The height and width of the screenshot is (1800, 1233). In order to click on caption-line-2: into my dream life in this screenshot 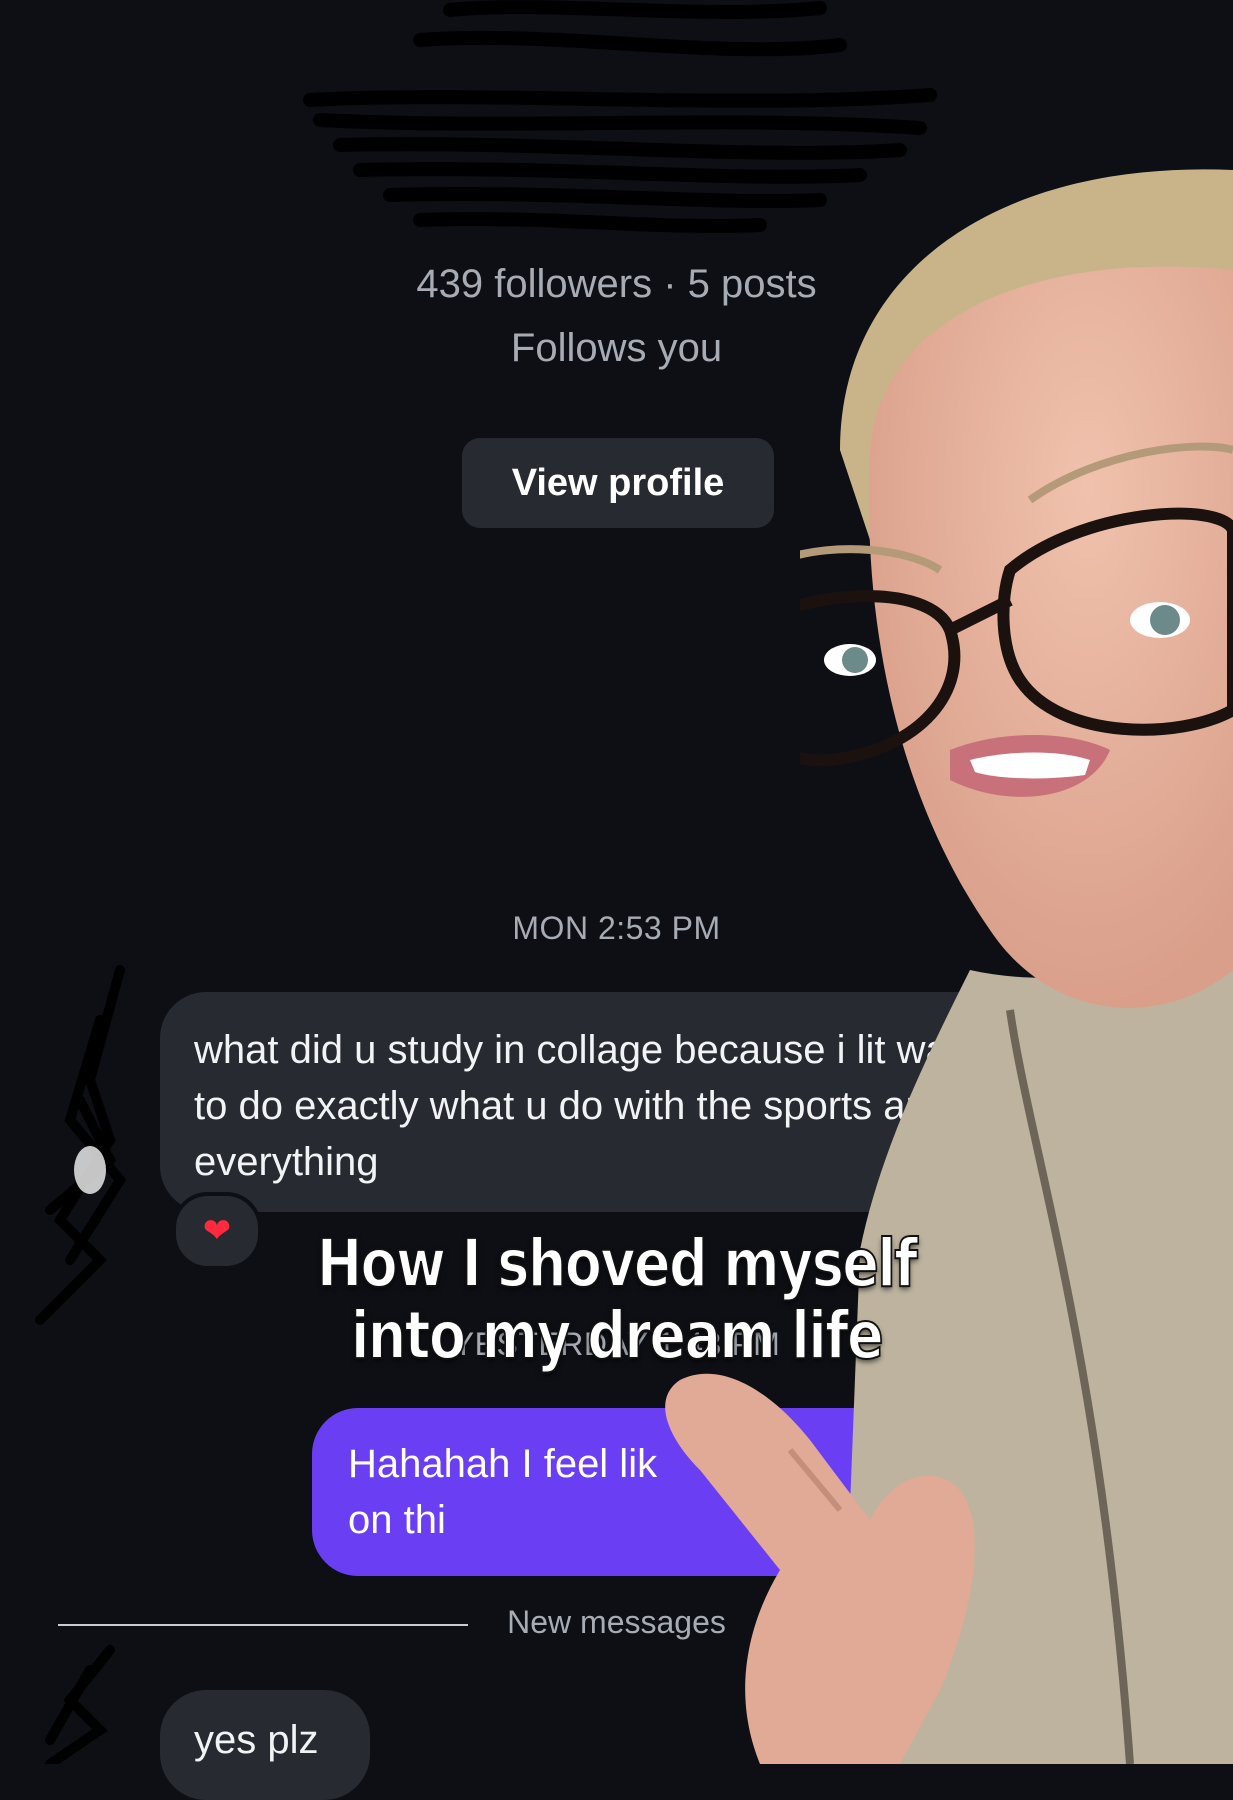, I will do `click(617, 1335)`.